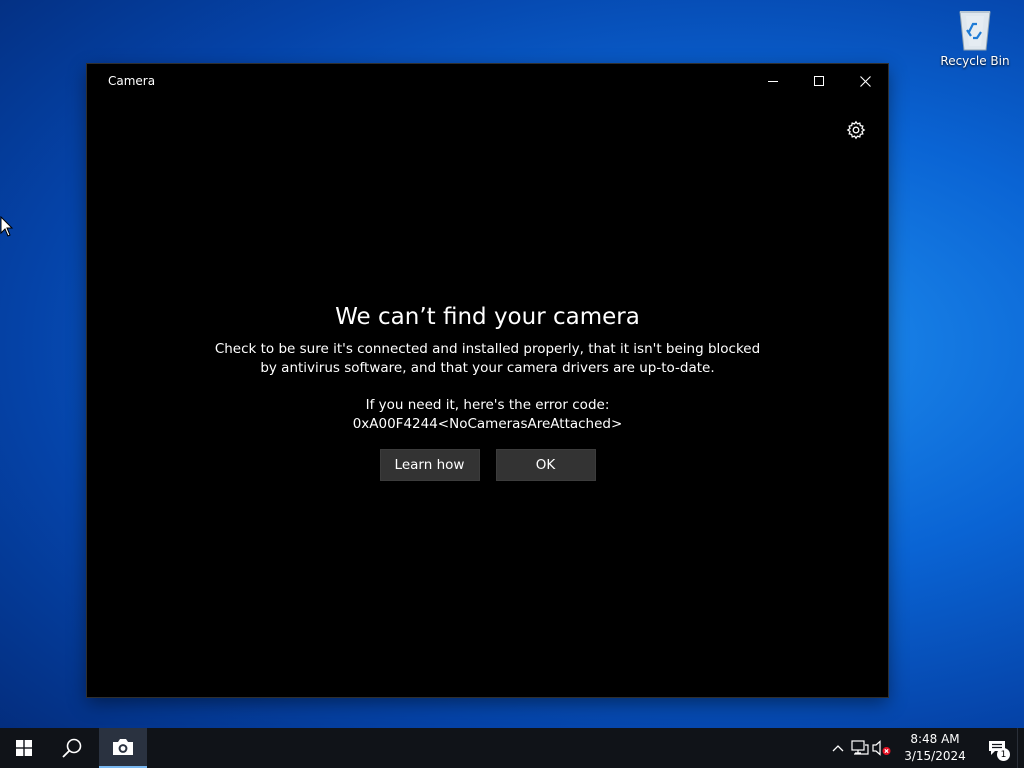 The height and width of the screenshot is (768, 1024). I want to click on network-button, so click(860, 748).